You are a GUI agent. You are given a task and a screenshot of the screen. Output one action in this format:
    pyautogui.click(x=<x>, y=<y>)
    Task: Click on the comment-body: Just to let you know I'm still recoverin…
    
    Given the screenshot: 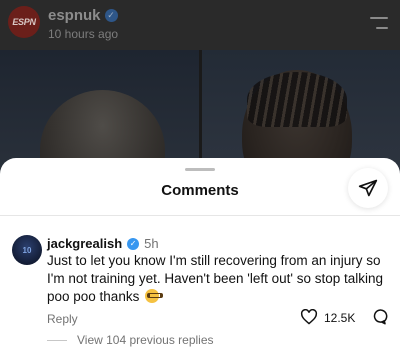 What is the action you would take?
    pyautogui.click(x=219, y=279)
    